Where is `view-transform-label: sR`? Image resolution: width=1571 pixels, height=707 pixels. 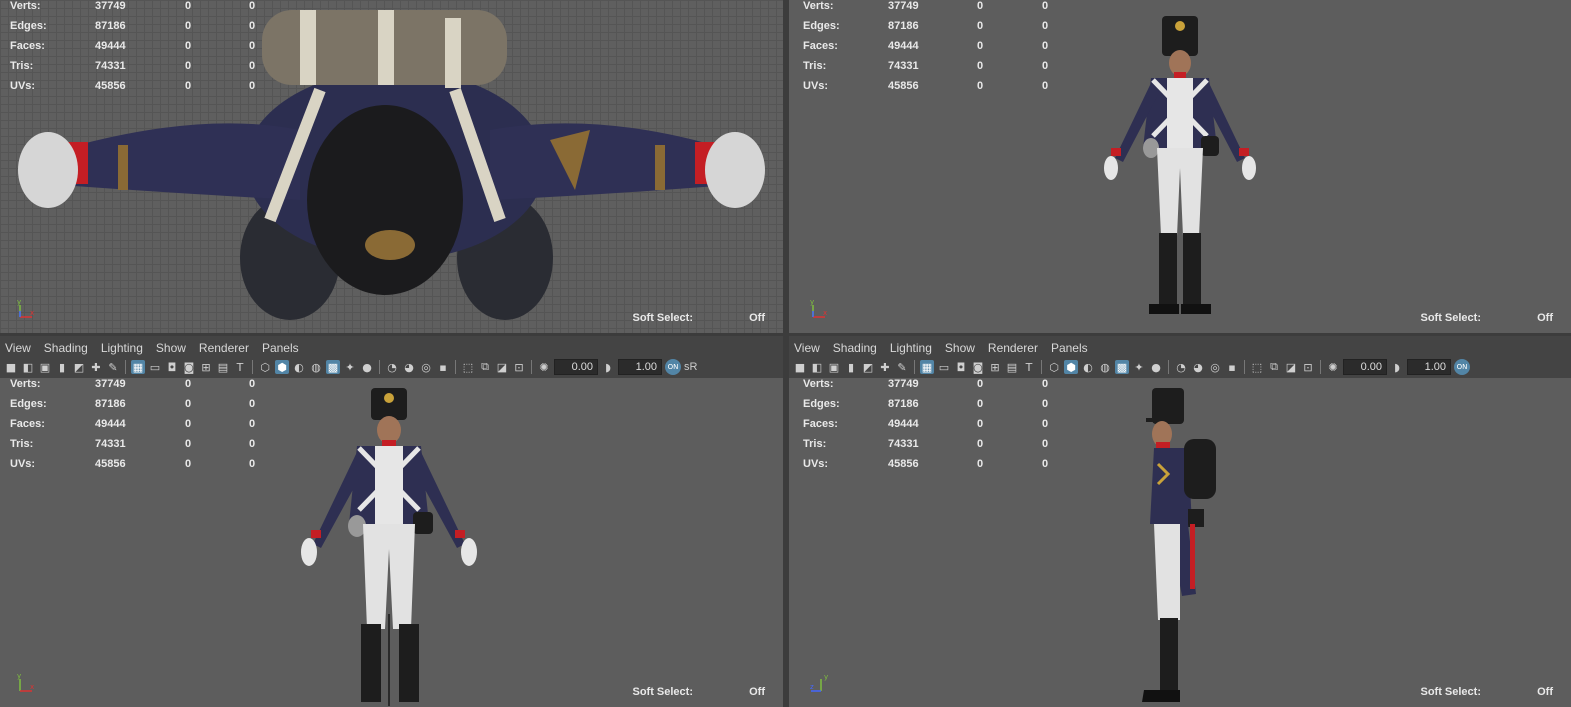 view-transform-label: sR is located at coordinates (690, 367).